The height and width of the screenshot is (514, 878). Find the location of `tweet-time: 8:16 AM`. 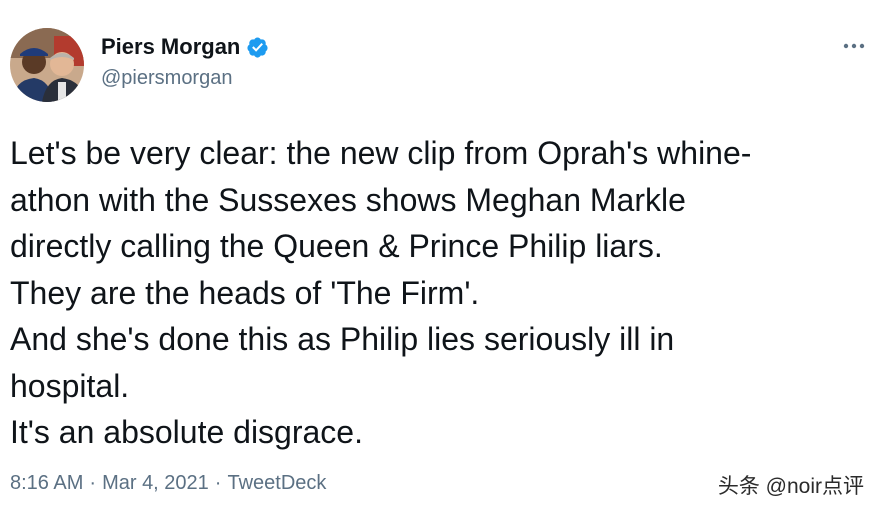

tweet-time: 8:16 AM is located at coordinates (46, 483).